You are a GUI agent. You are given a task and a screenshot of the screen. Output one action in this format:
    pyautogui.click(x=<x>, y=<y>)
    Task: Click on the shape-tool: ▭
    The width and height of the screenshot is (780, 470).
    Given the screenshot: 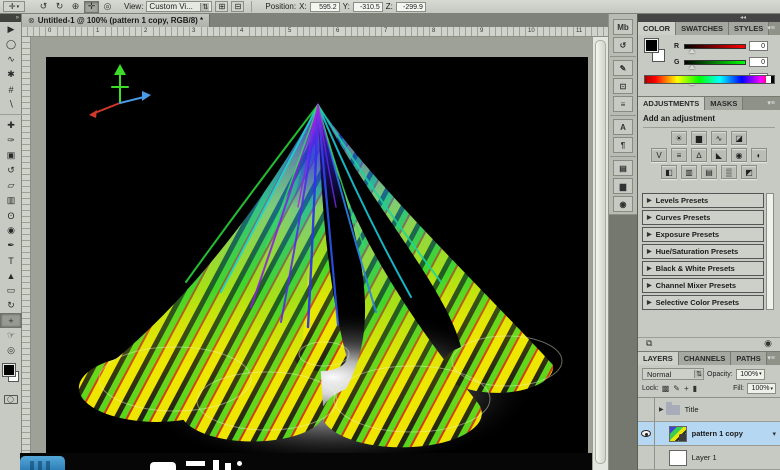 What is the action you would take?
    pyautogui.click(x=11, y=290)
    